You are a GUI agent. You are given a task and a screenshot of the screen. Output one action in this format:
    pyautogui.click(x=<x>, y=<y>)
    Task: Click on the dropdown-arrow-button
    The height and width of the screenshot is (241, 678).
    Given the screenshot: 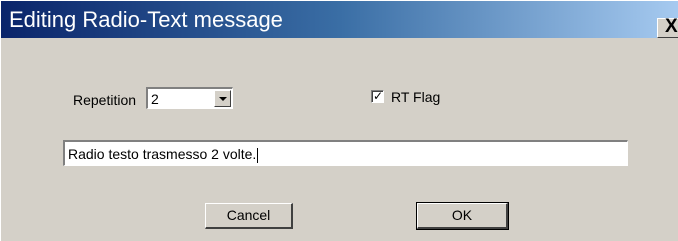 What is the action you would take?
    pyautogui.click(x=222, y=98)
    